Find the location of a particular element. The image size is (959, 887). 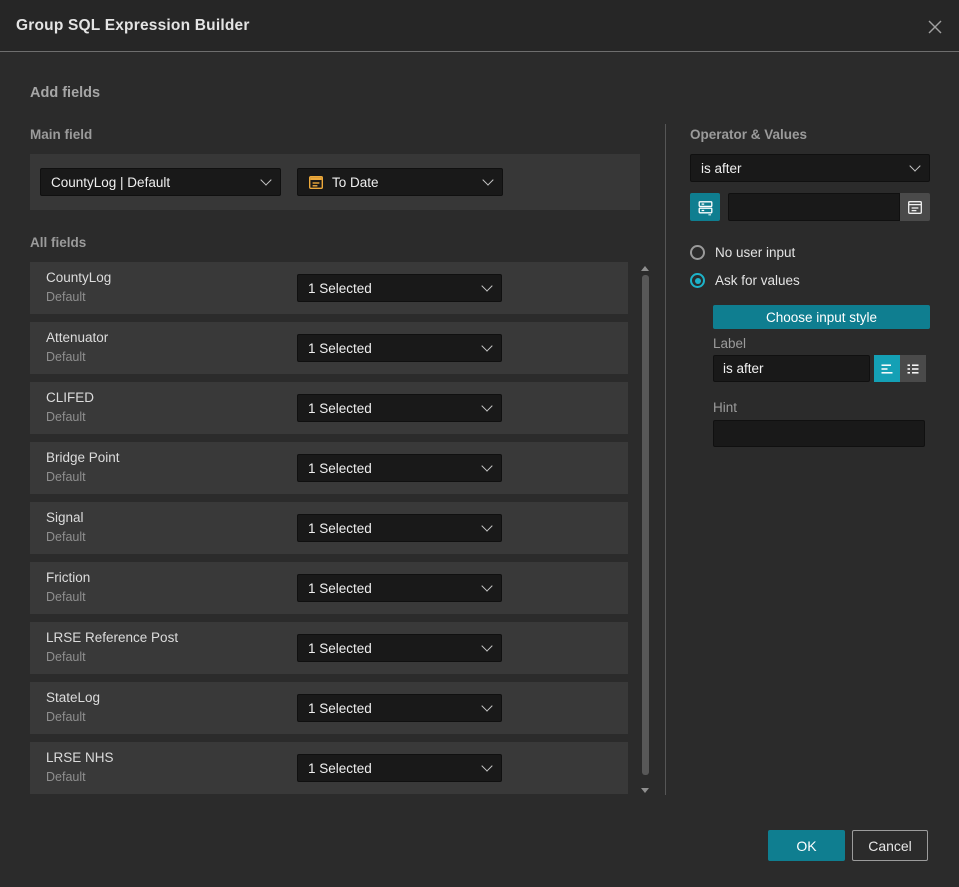

all-fields-label: All fields is located at coordinates (58, 242).